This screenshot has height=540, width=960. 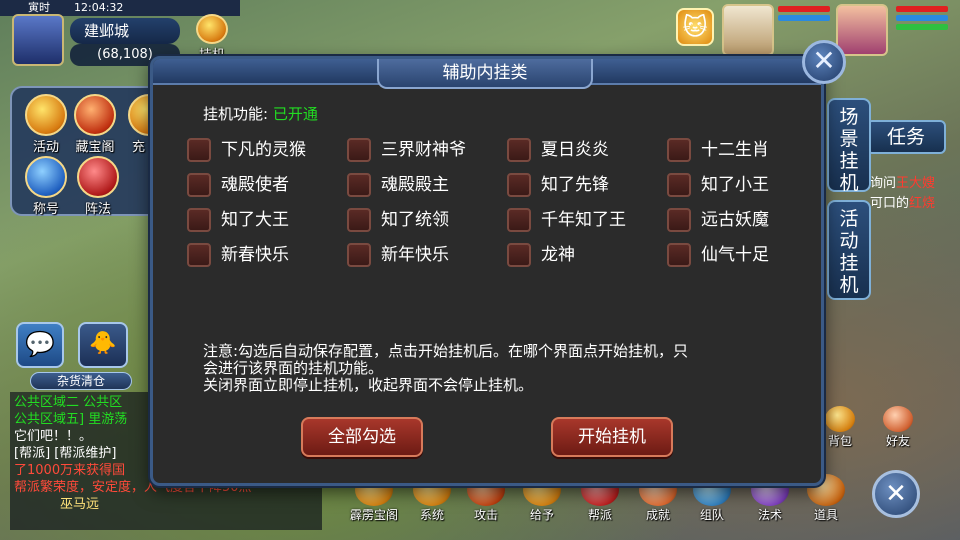 I want to click on option-checkbox: 知了先锋, so click(x=558, y=185).